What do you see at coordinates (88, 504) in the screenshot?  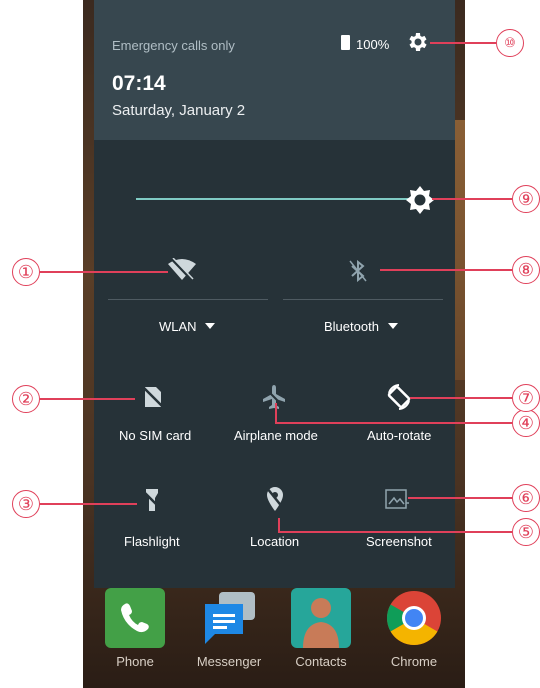 I see `callout-3-line` at bounding box center [88, 504].